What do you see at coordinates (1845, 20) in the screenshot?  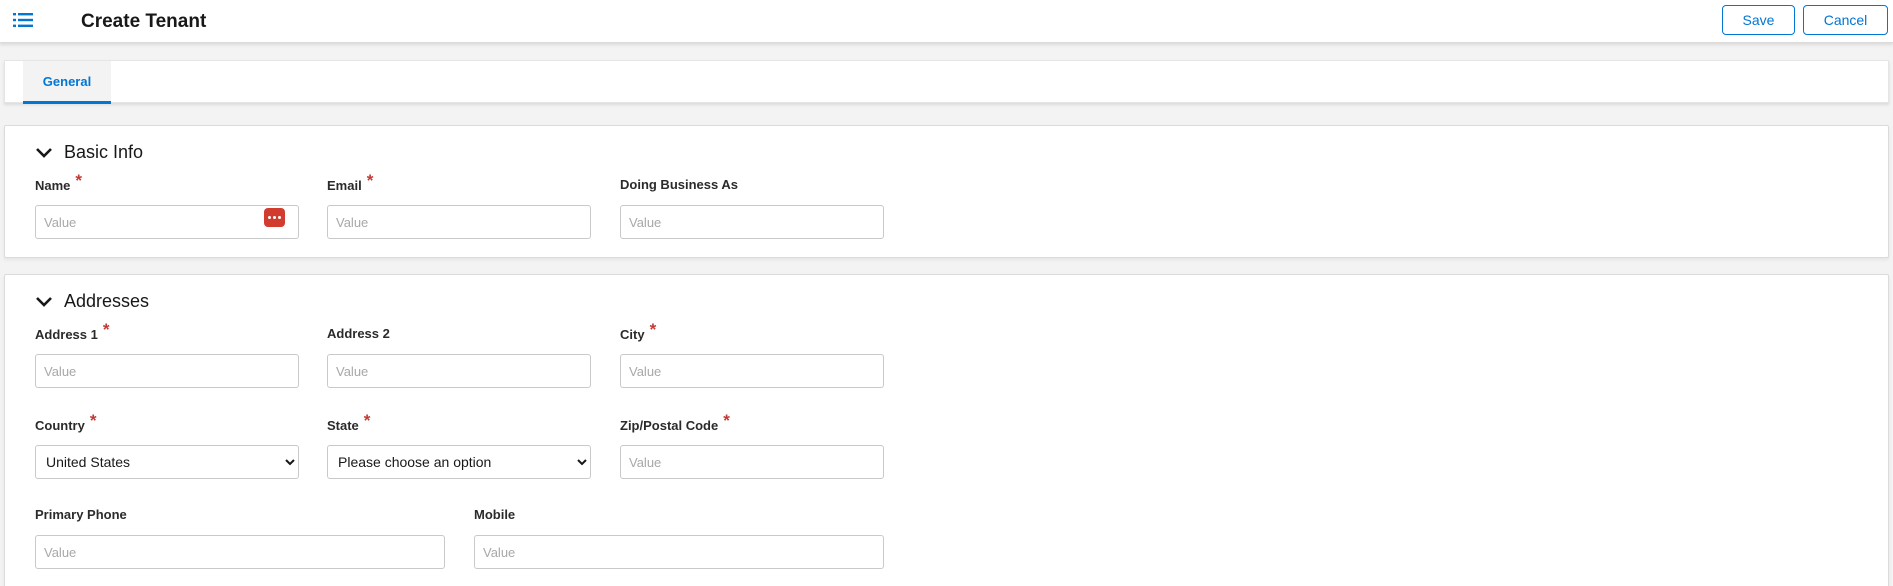 I see `cancel-button: Cancel` at bounding box center [1845, 20].